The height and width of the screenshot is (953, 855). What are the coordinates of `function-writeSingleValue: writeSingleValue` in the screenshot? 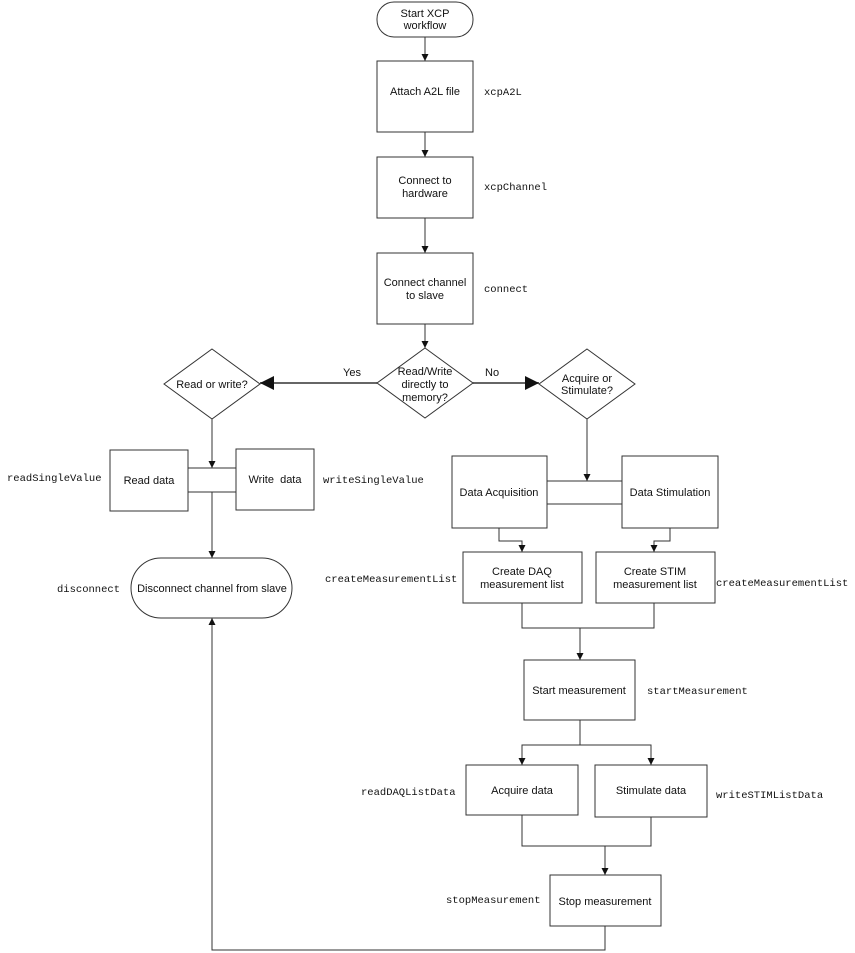 It's located at (373, 481).